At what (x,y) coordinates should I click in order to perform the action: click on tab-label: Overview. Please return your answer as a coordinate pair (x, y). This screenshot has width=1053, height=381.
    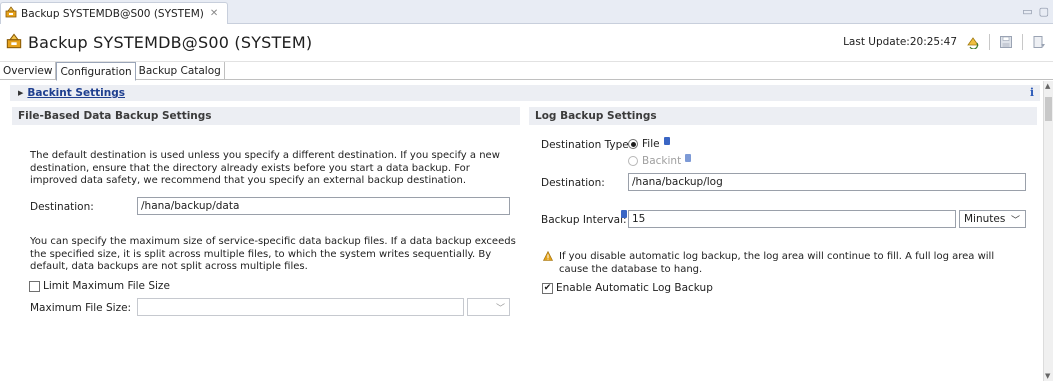
    Looking at the image, I should click on (28, 71).